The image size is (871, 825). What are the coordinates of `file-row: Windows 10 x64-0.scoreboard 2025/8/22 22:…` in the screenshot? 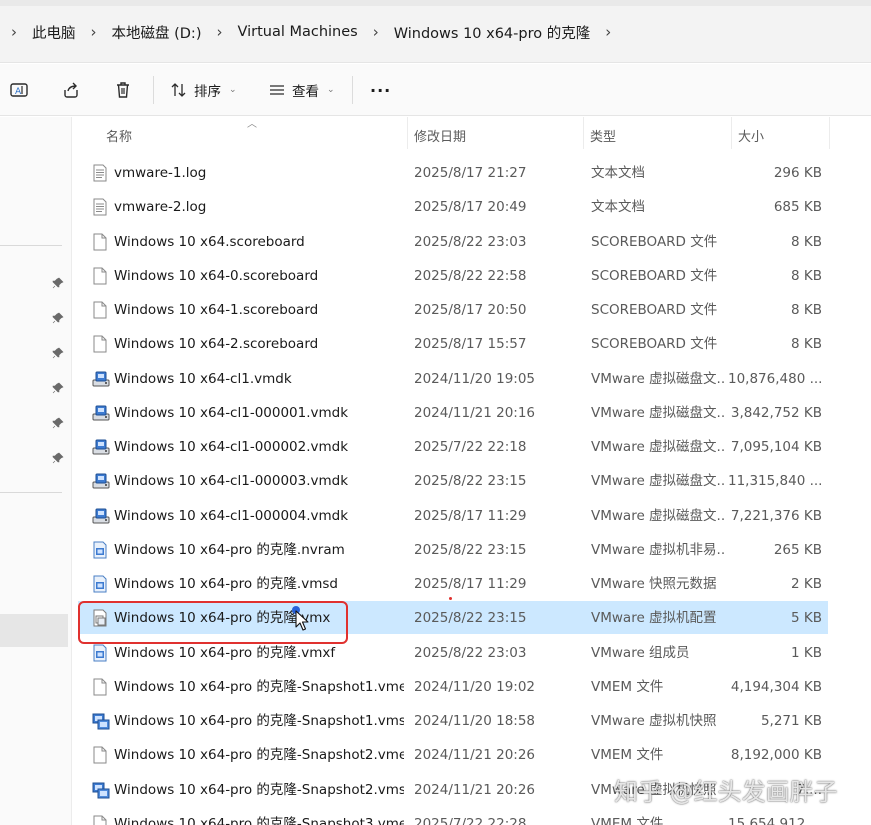 It's located at (453, 275).